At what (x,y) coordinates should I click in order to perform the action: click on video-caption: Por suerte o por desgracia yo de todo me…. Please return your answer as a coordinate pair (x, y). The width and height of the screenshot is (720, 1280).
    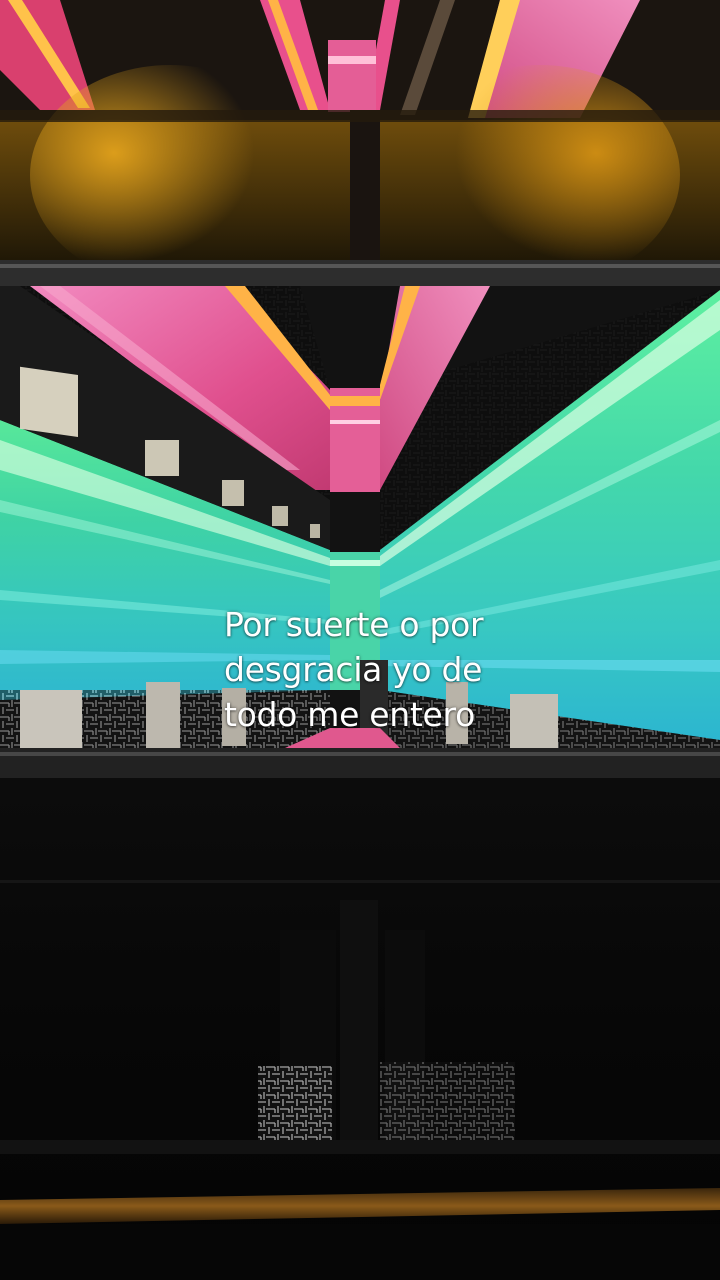
    Looking at the image, I should click on (384, 669).